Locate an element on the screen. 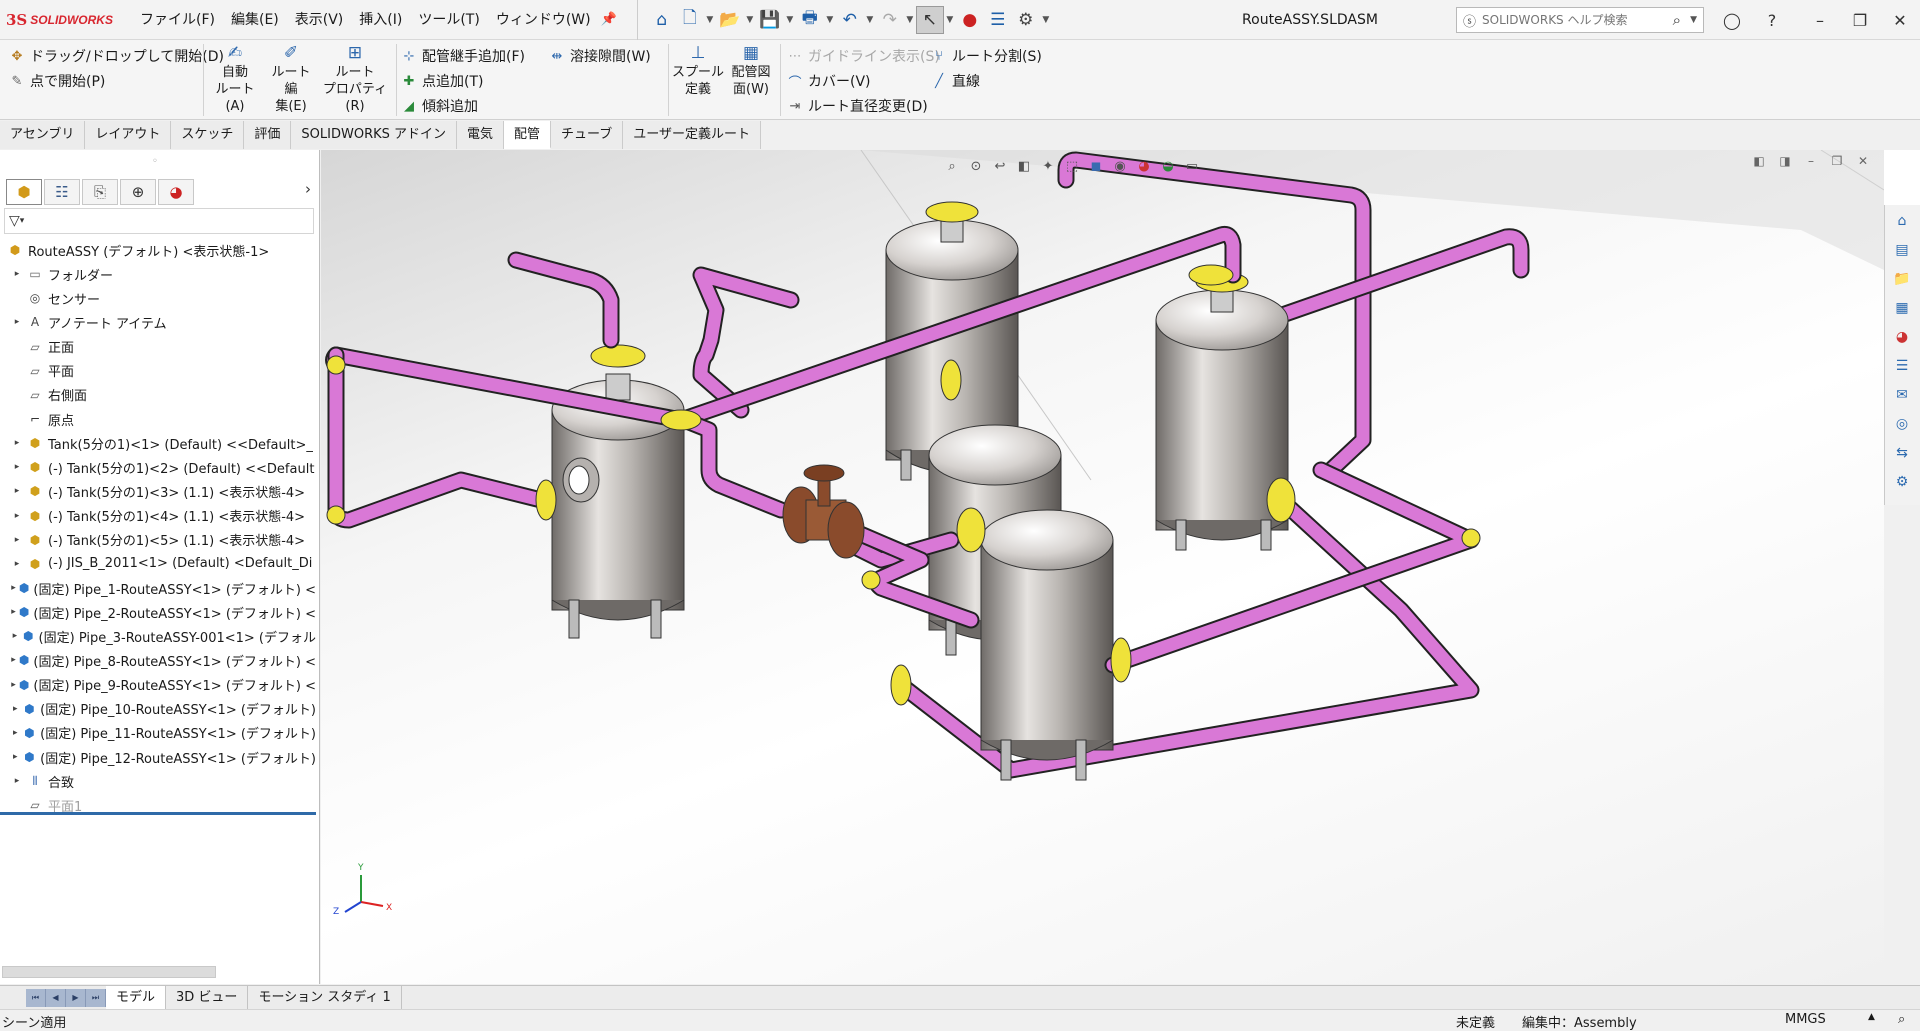  tree-horizontal-scrollbar is located at coordinates (109, 972).